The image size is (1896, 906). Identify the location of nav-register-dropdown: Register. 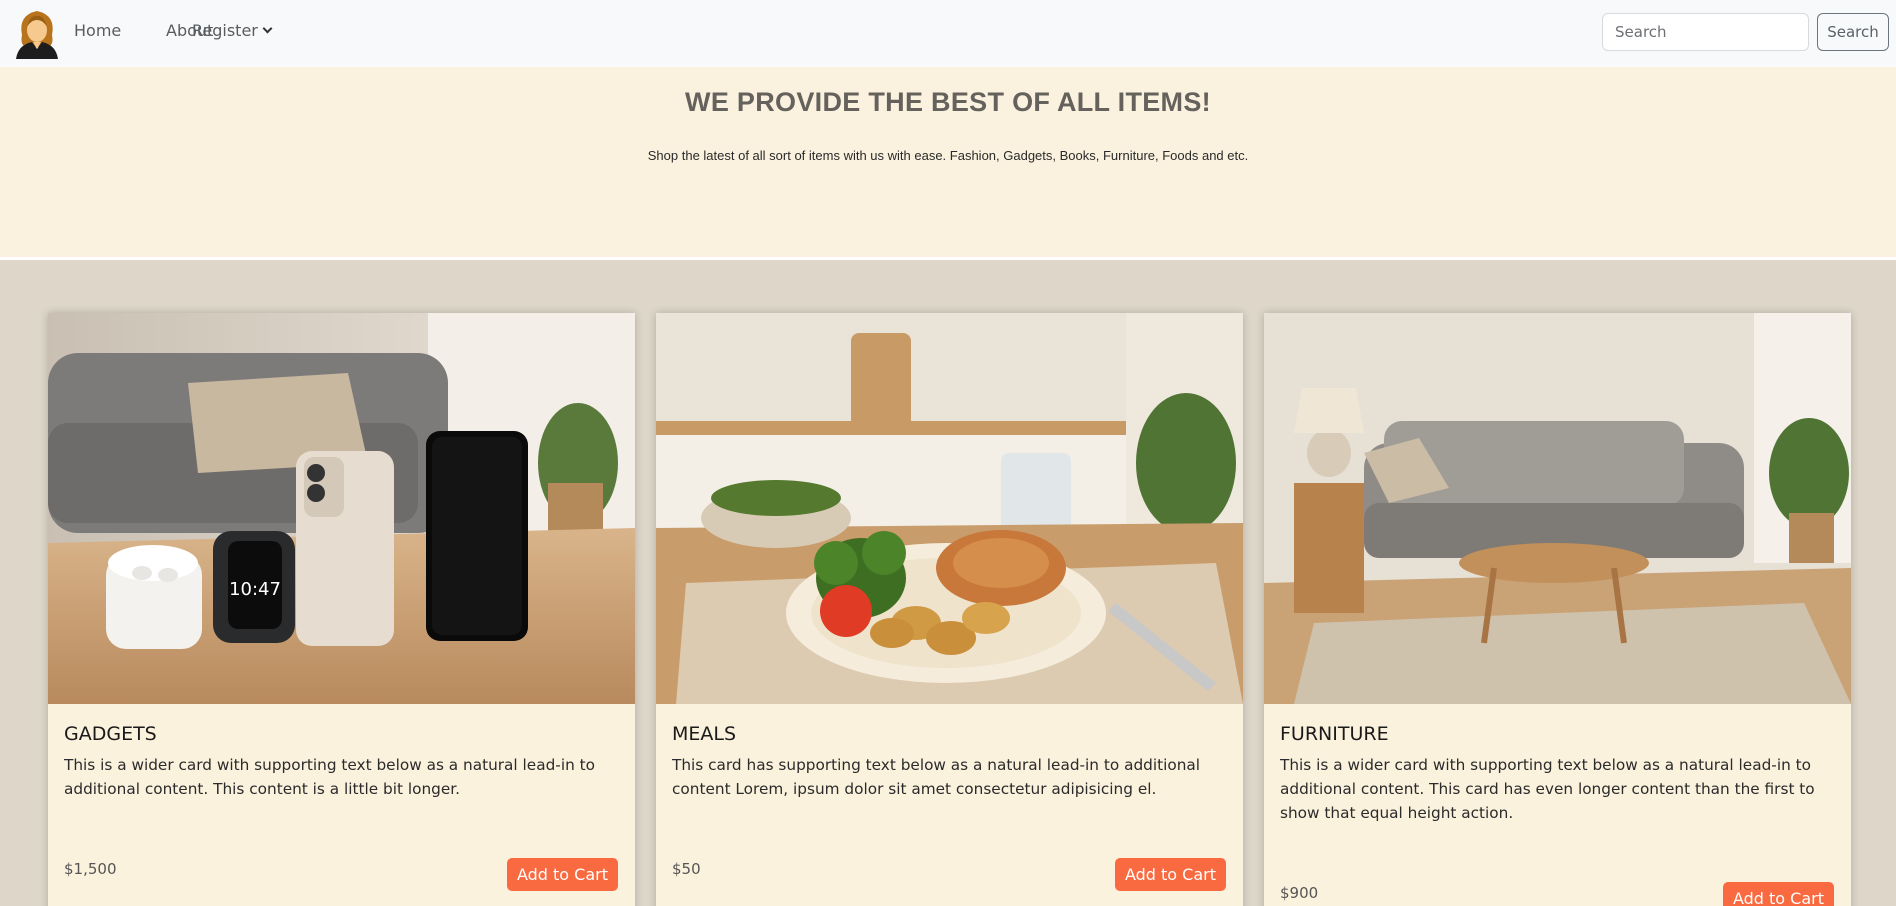
(232, 30).